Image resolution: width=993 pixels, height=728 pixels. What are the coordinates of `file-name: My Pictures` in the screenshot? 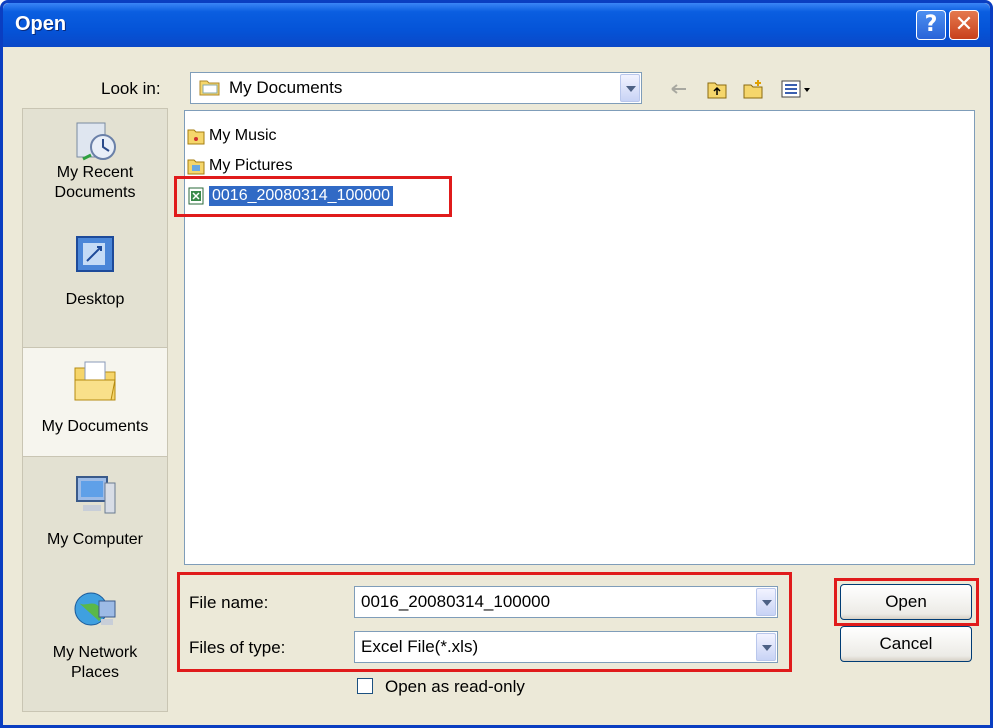 It's located at (251, 165).